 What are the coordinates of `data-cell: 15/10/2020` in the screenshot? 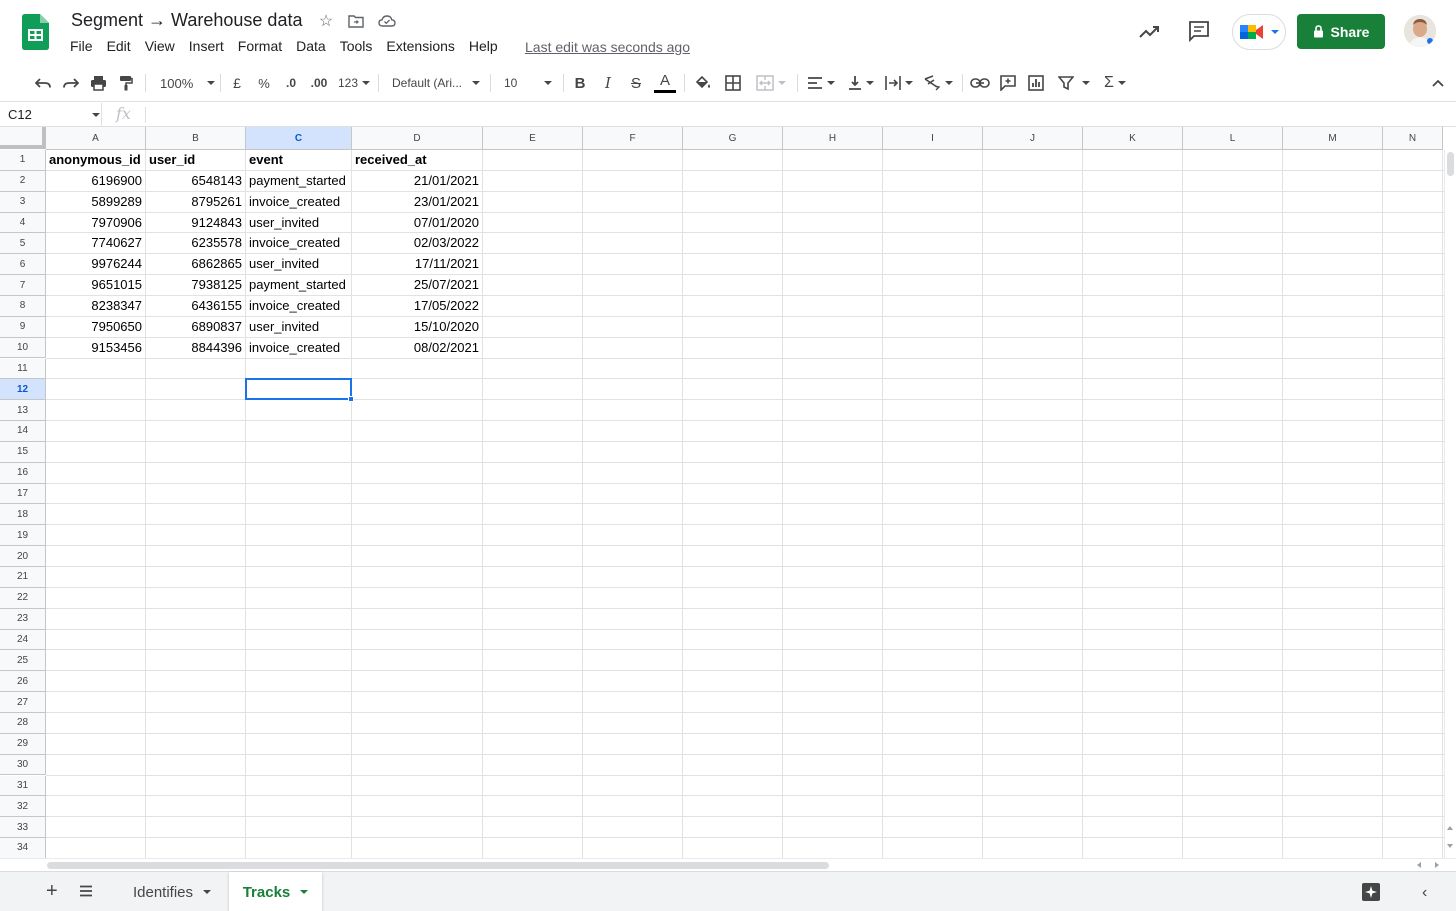 It's located at (417, 327).